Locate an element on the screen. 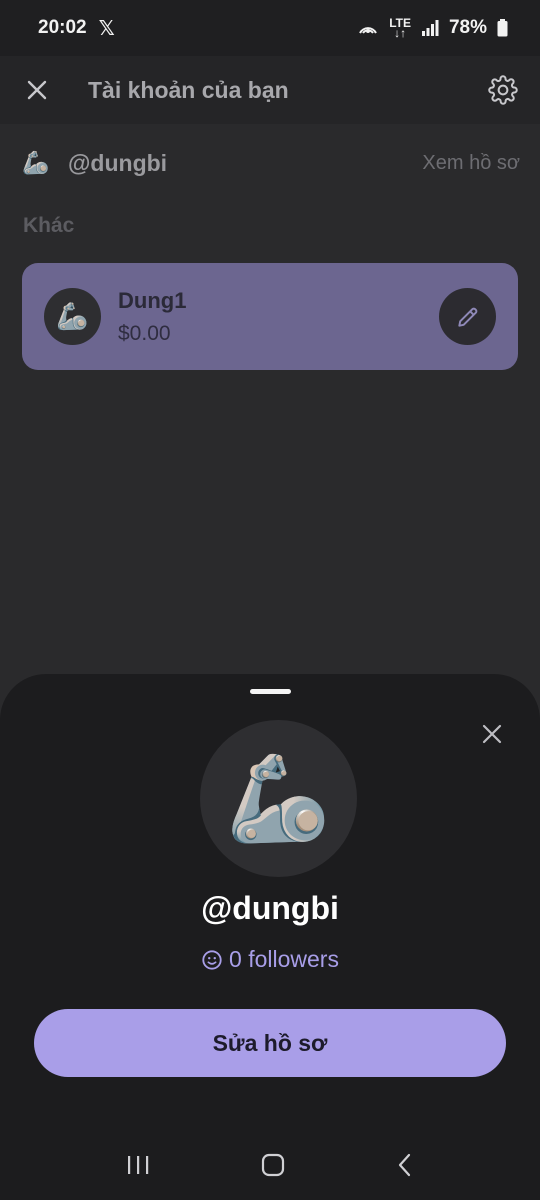  status-time: 20:02 is located at coordinates (62, 27).